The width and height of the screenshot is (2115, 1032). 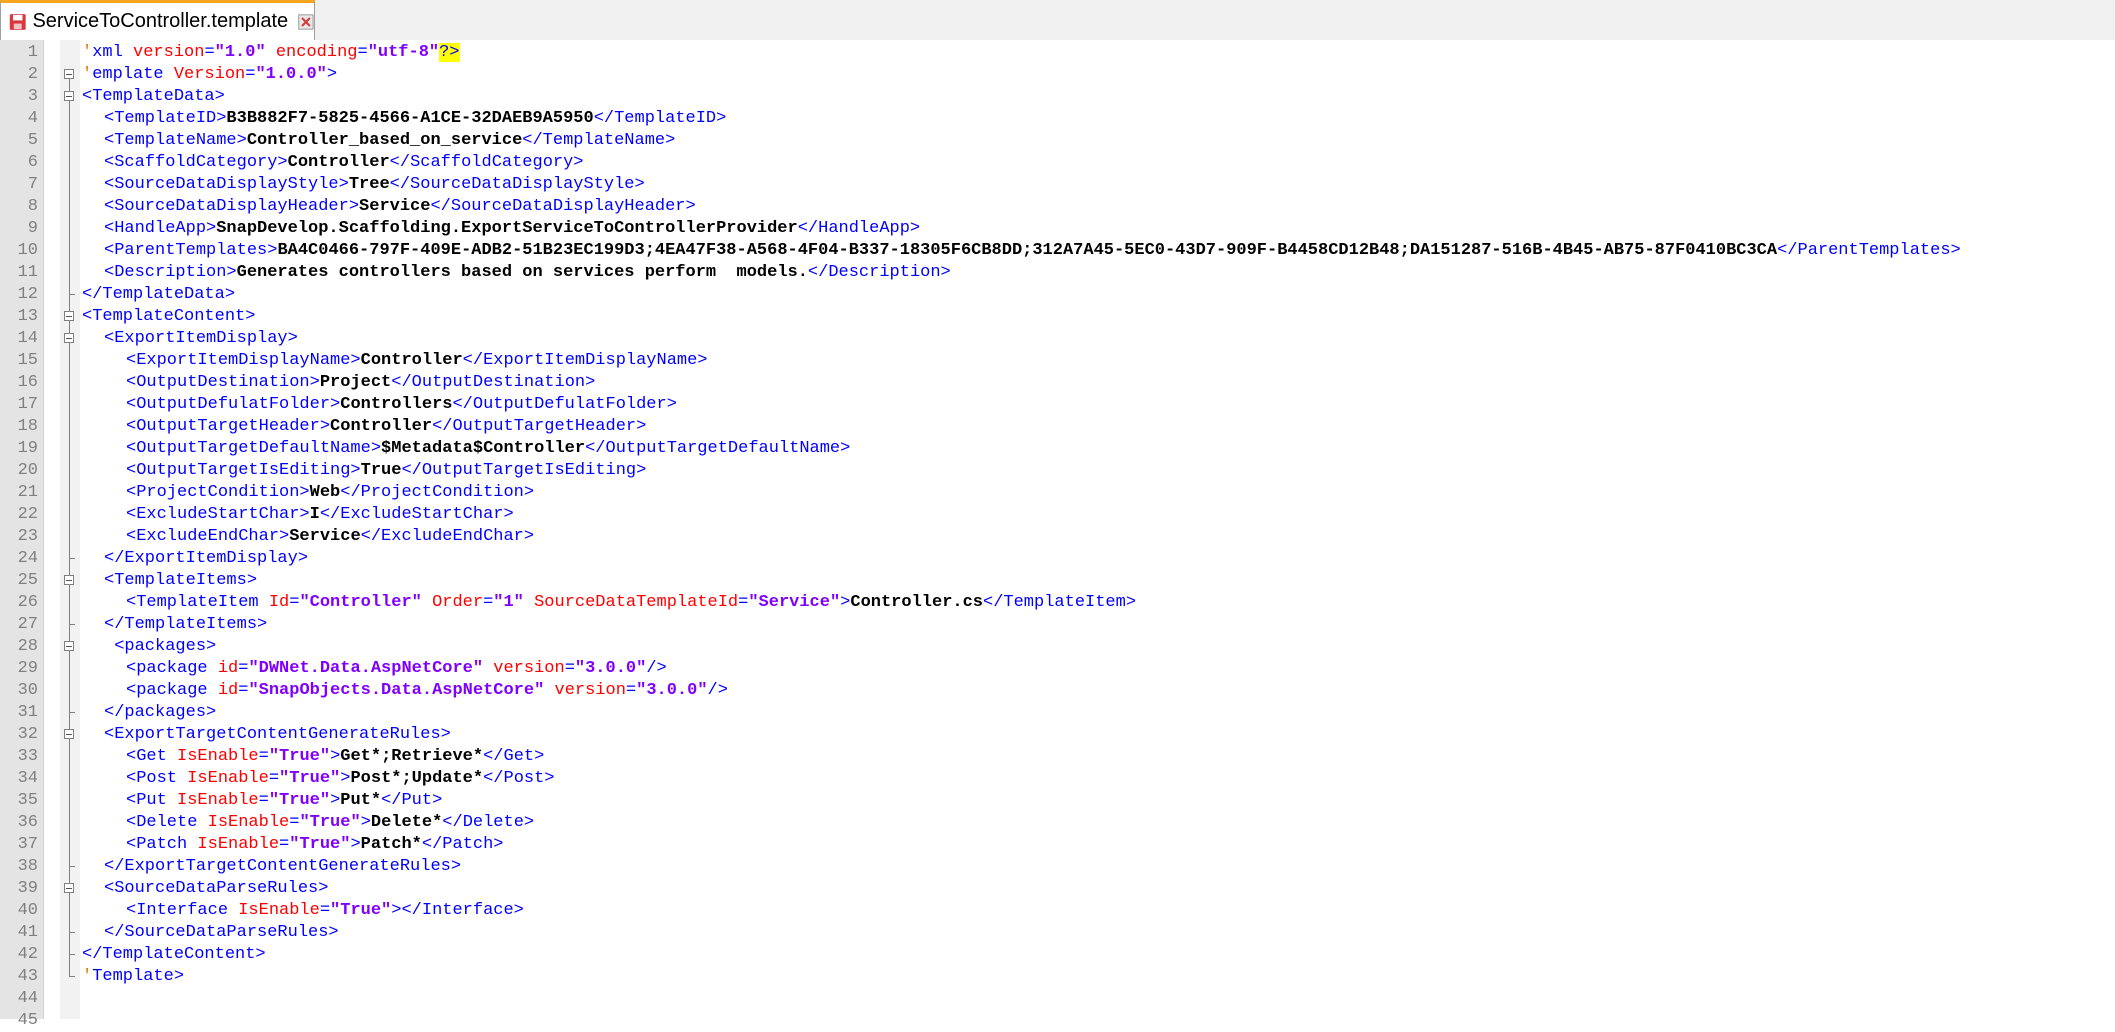 What do you see at coordinates (238, 844) in the screenshot?
I see `code-token: IsEnable` at bounding box center [238, 844].